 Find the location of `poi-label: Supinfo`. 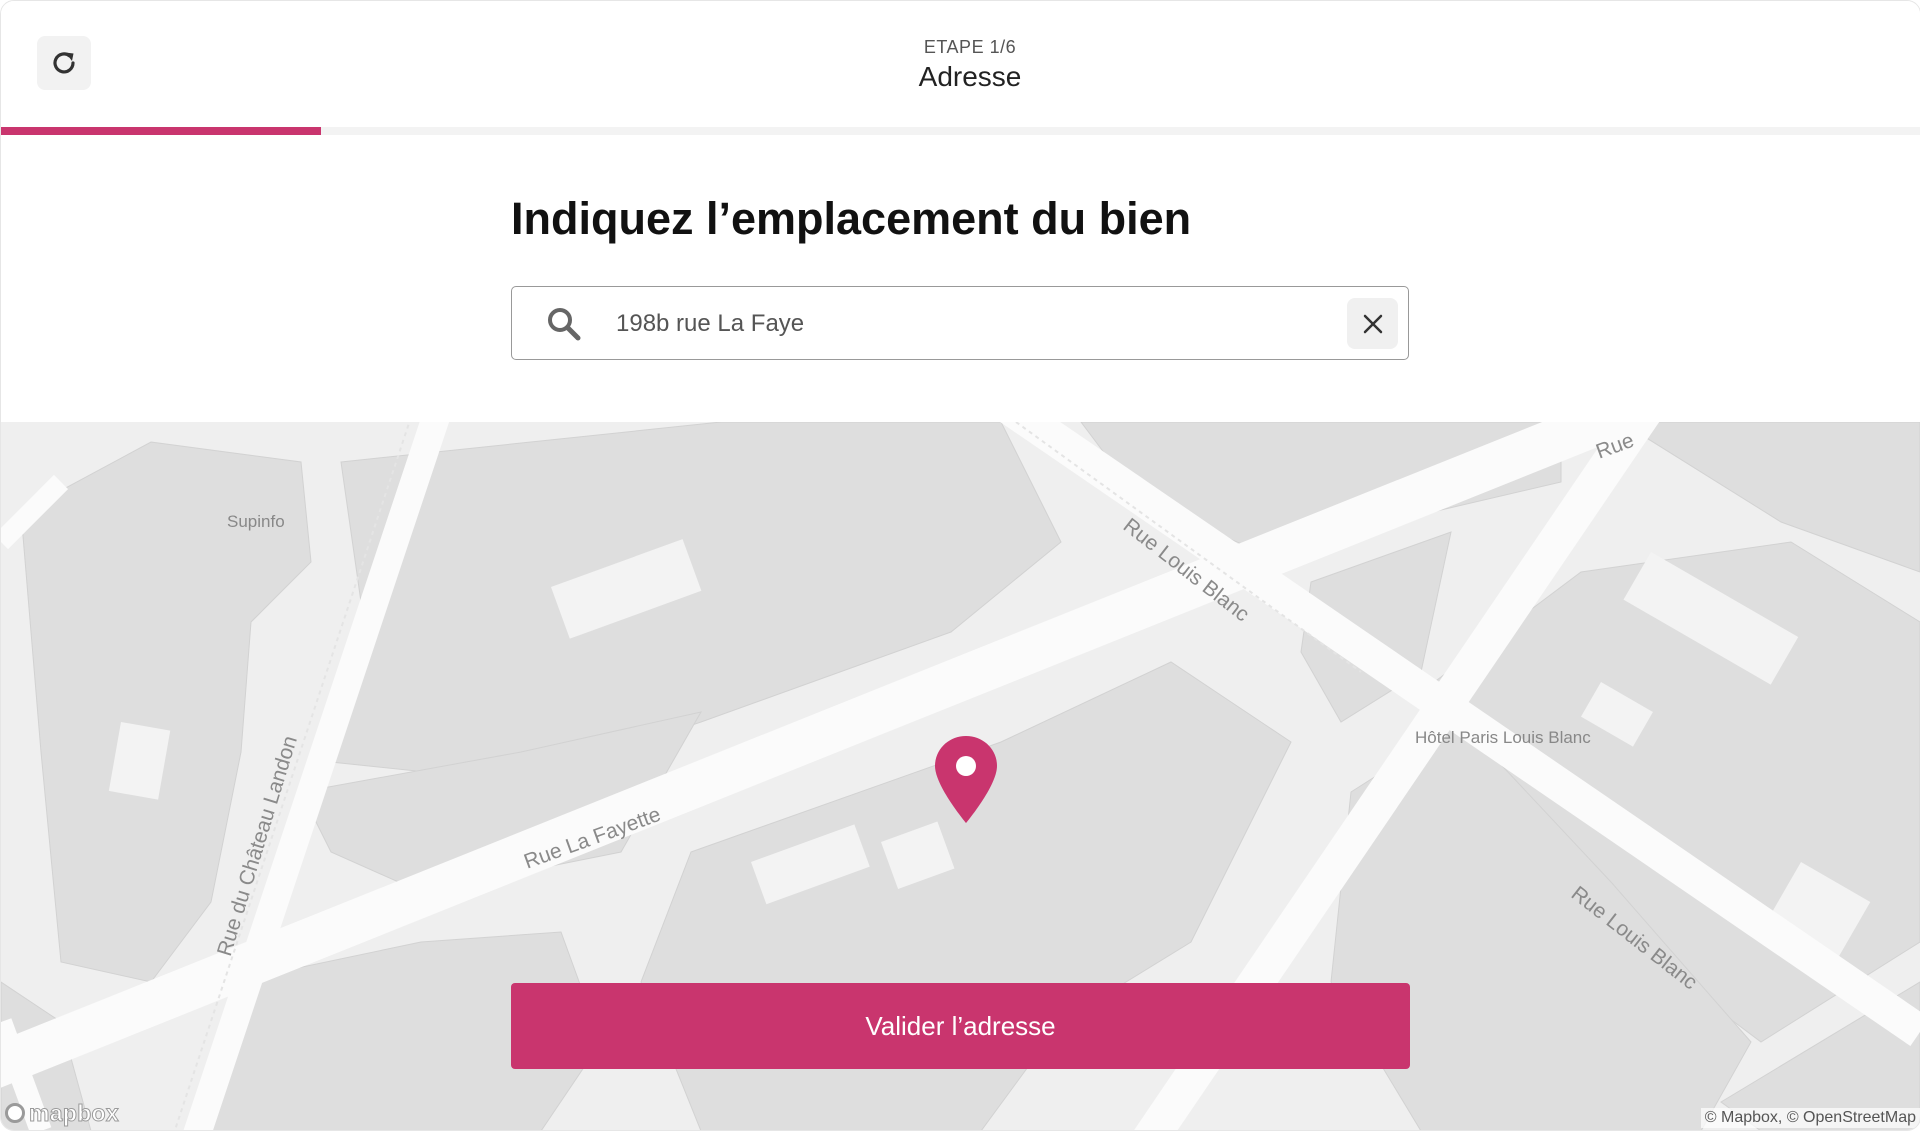

poi-label: Supinfo is located at coordinates (256, 521).